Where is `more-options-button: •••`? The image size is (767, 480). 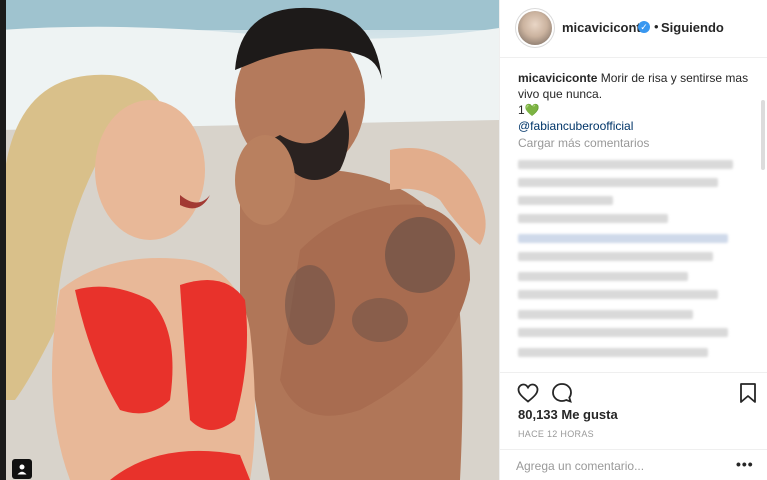 more-options-button: ••• is located at coordinates (745, 464).